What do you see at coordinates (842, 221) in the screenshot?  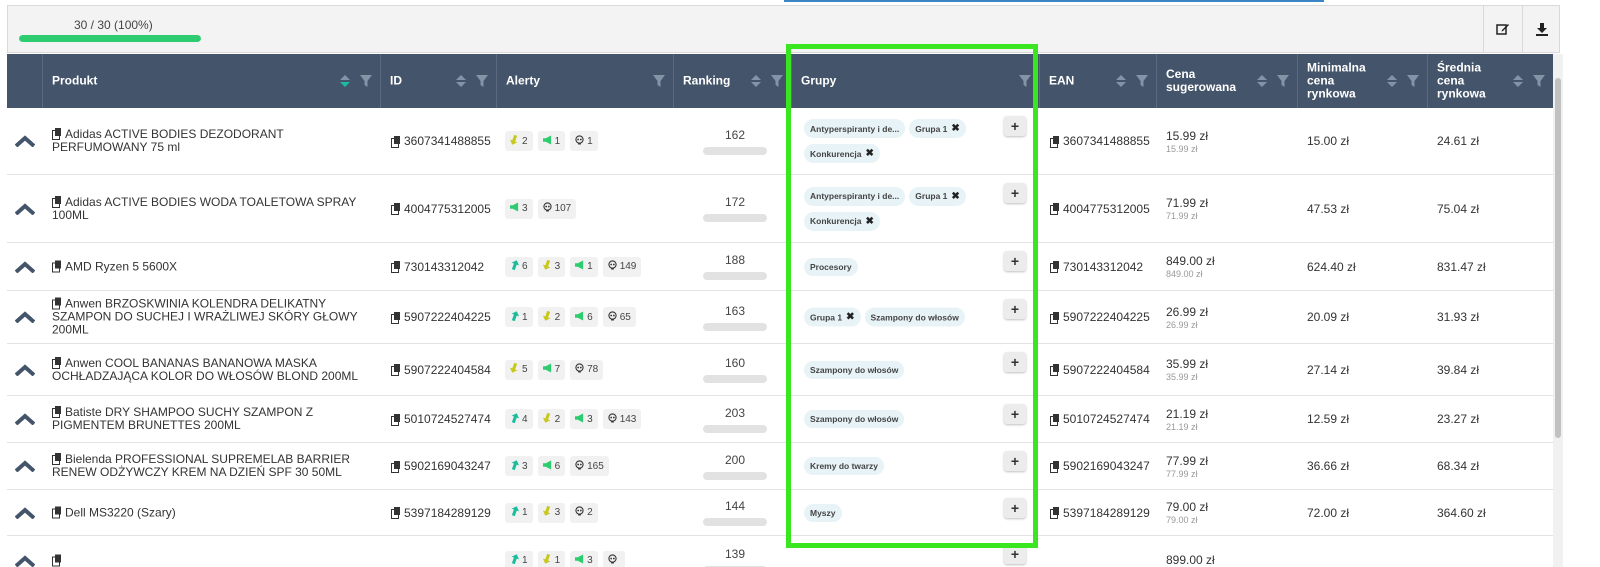 I see `group-tag: Konkurencja ✖` at bounding box center [842, 221].